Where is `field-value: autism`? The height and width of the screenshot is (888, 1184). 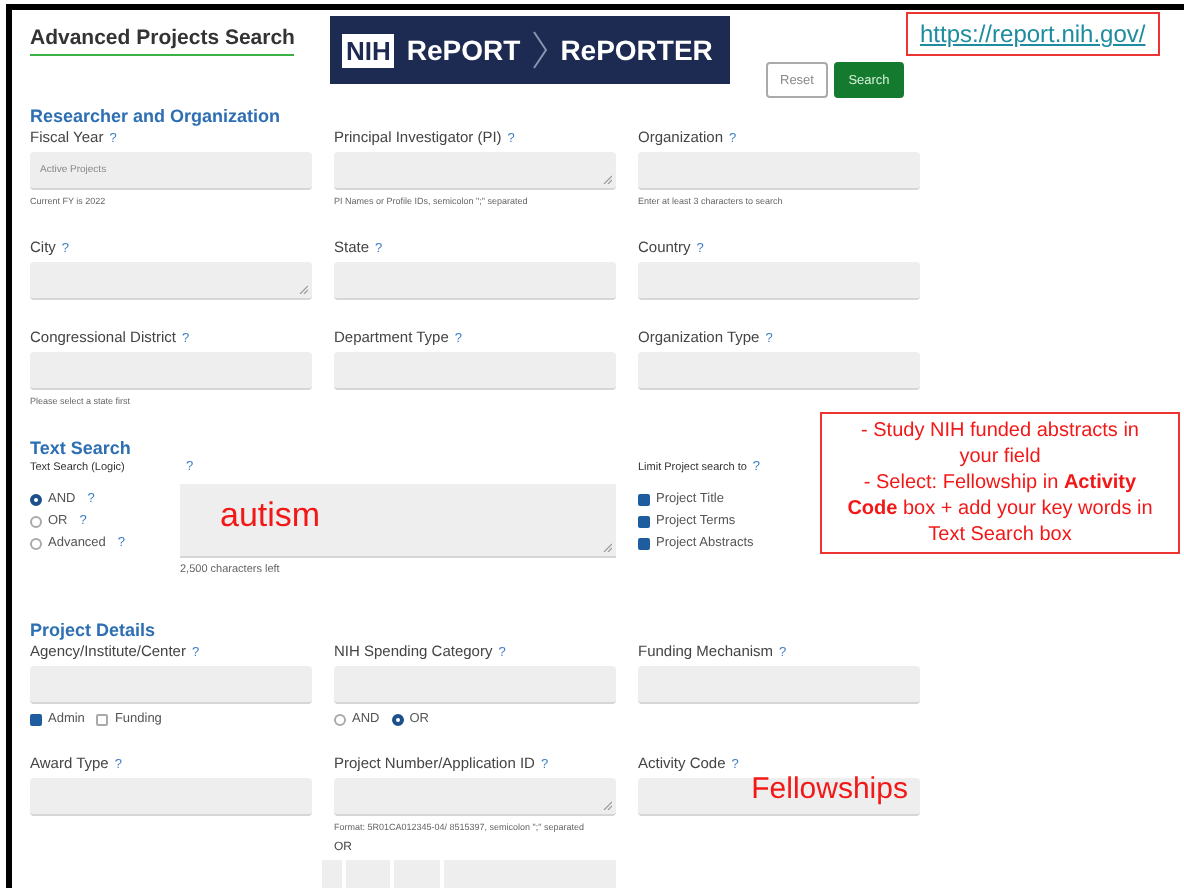 field-value: autism is located at coordinates (270, 516).